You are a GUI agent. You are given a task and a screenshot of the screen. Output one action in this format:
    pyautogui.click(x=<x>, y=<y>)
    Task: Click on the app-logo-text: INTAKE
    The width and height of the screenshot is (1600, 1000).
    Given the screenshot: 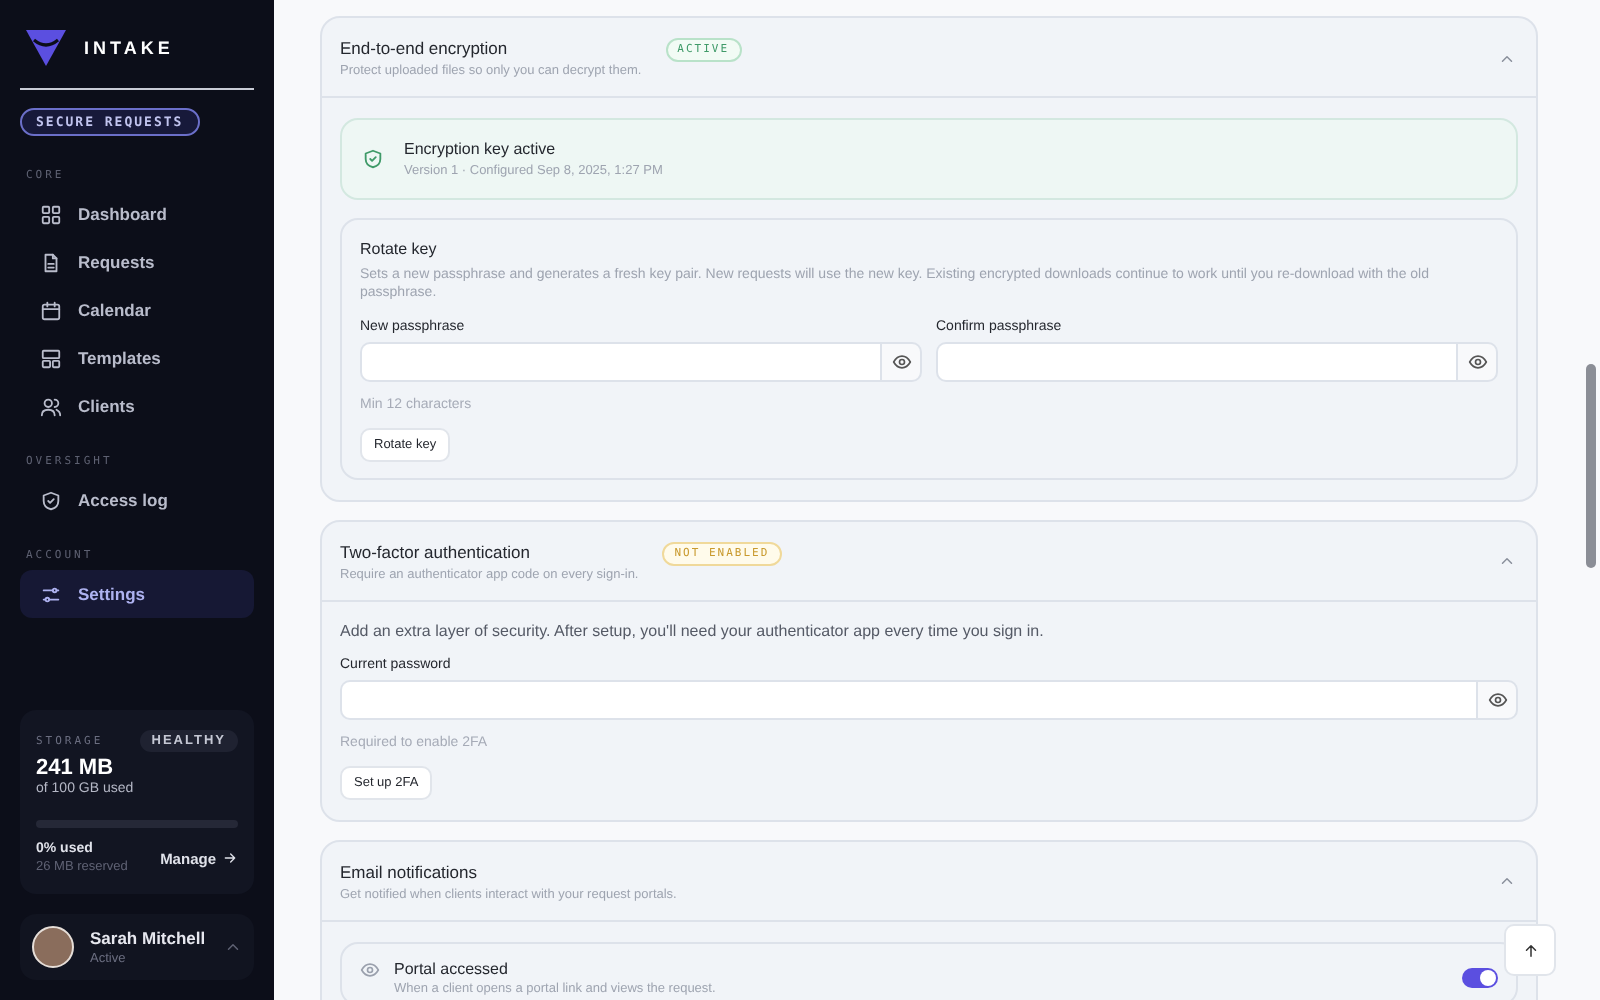 What is the action you would take?
    pyautogui.click(x=129, y=48)
    